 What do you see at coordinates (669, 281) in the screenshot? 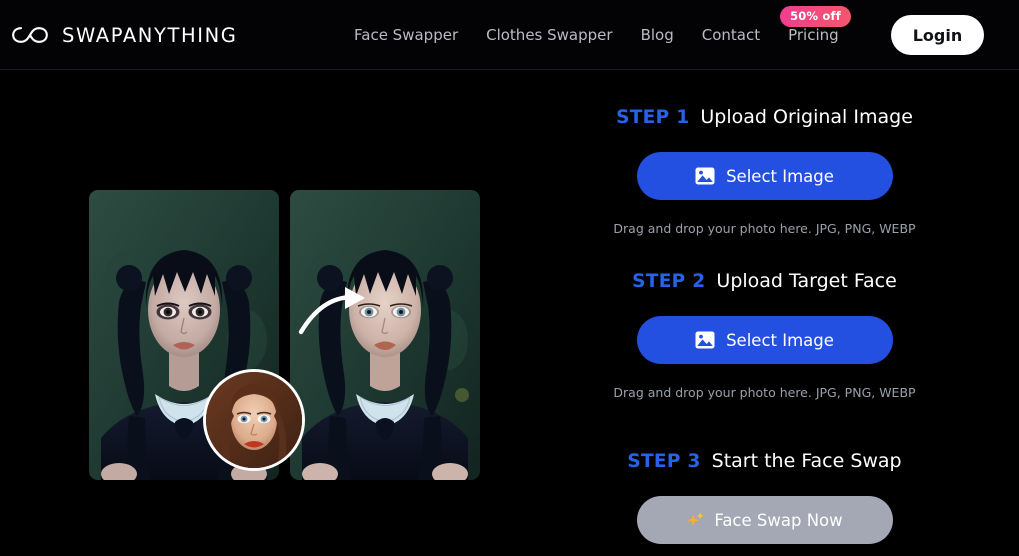
I see `step-2-number: STEP 2` at bounding box center [669, 281].